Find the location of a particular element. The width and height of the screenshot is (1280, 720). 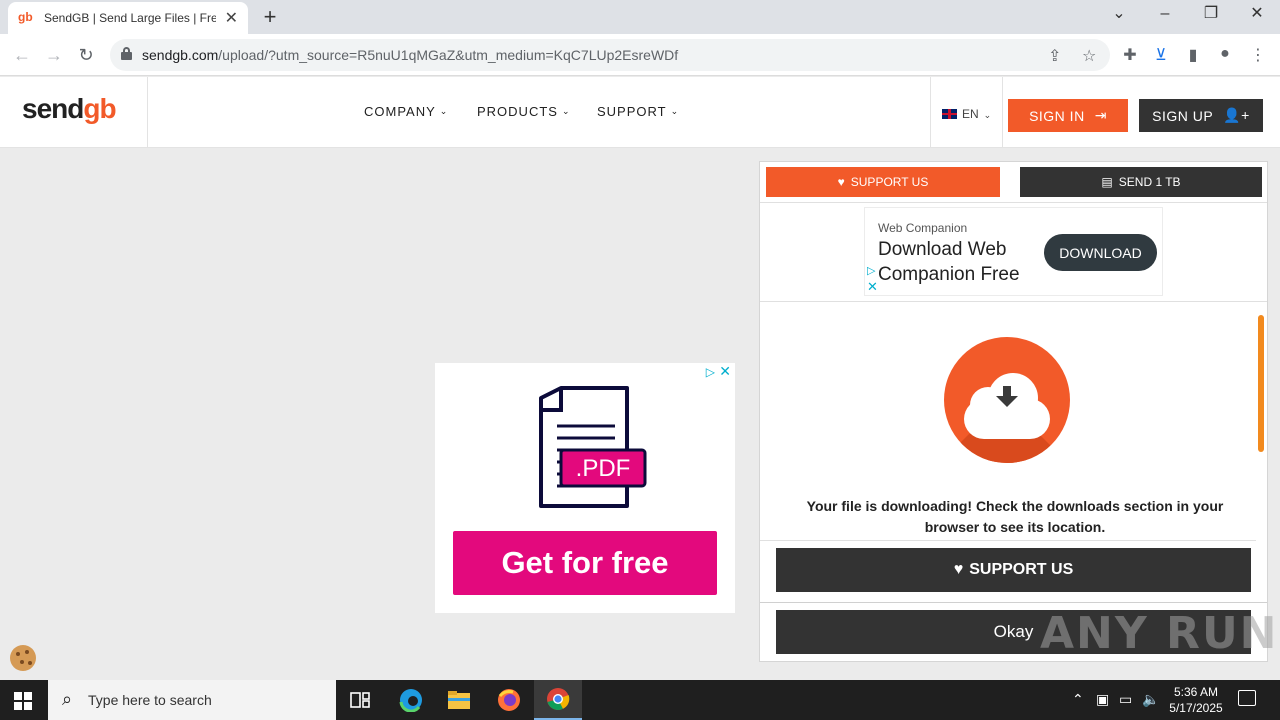

forward-arrow-icon: → is located at coordinates (54, 55).